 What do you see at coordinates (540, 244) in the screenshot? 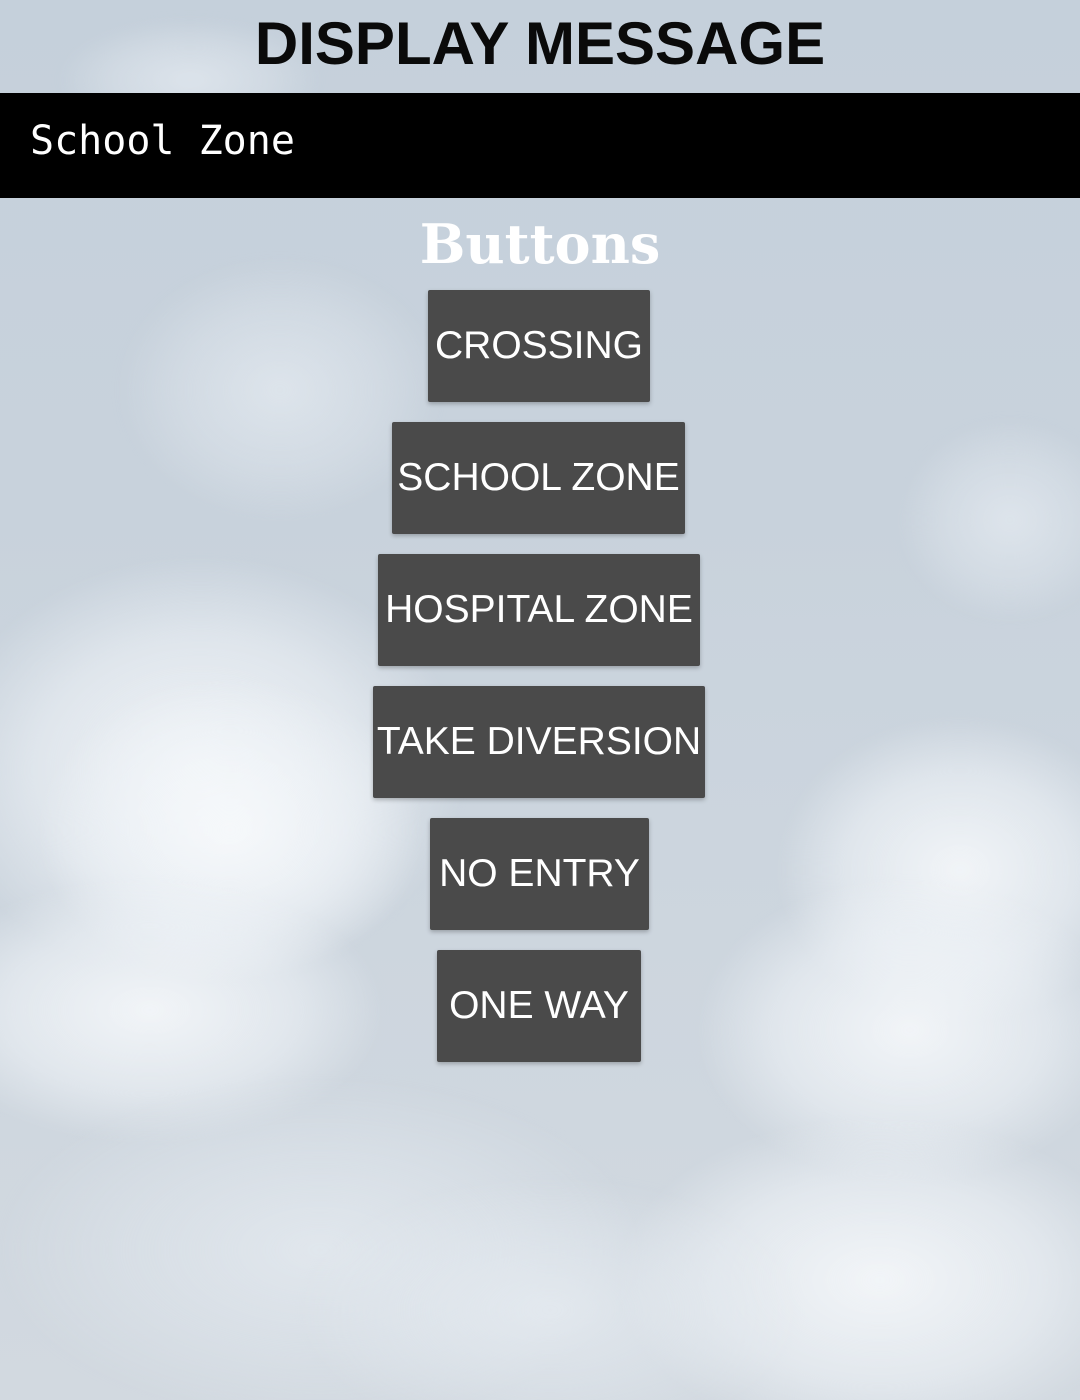
I see `buttons-heading: Buttons` at bounding box center [540, 244].